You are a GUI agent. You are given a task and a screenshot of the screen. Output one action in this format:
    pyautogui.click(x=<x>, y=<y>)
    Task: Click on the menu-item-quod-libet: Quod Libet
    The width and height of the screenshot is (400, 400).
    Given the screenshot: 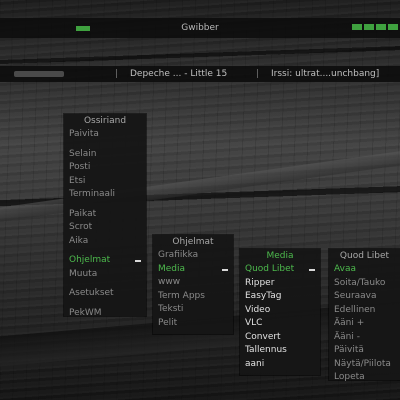 What is the action you would take?
    pyautogui.click(x=280, y=270)
    